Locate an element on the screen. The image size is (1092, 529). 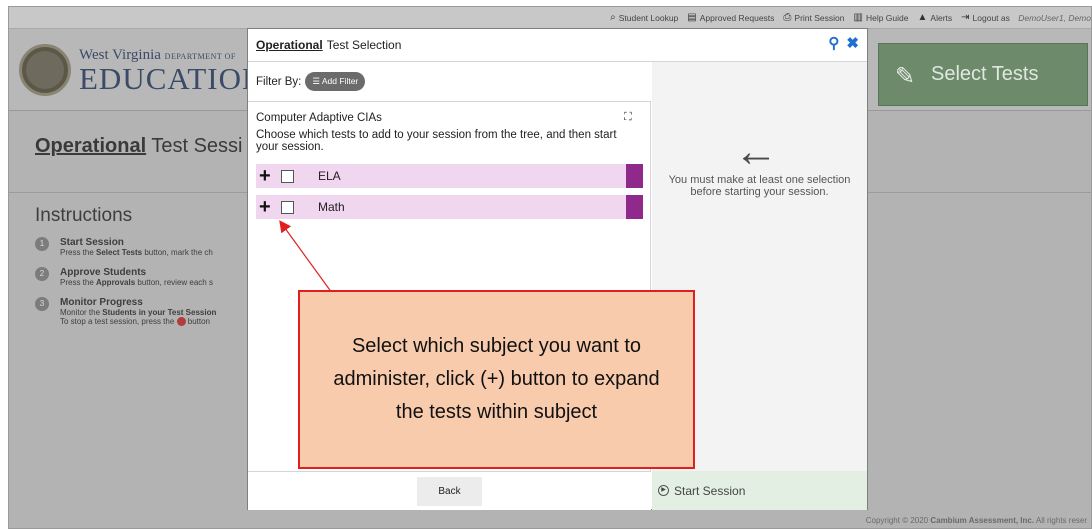
filter-label: Filter By: is located at coordinates (279, 81).